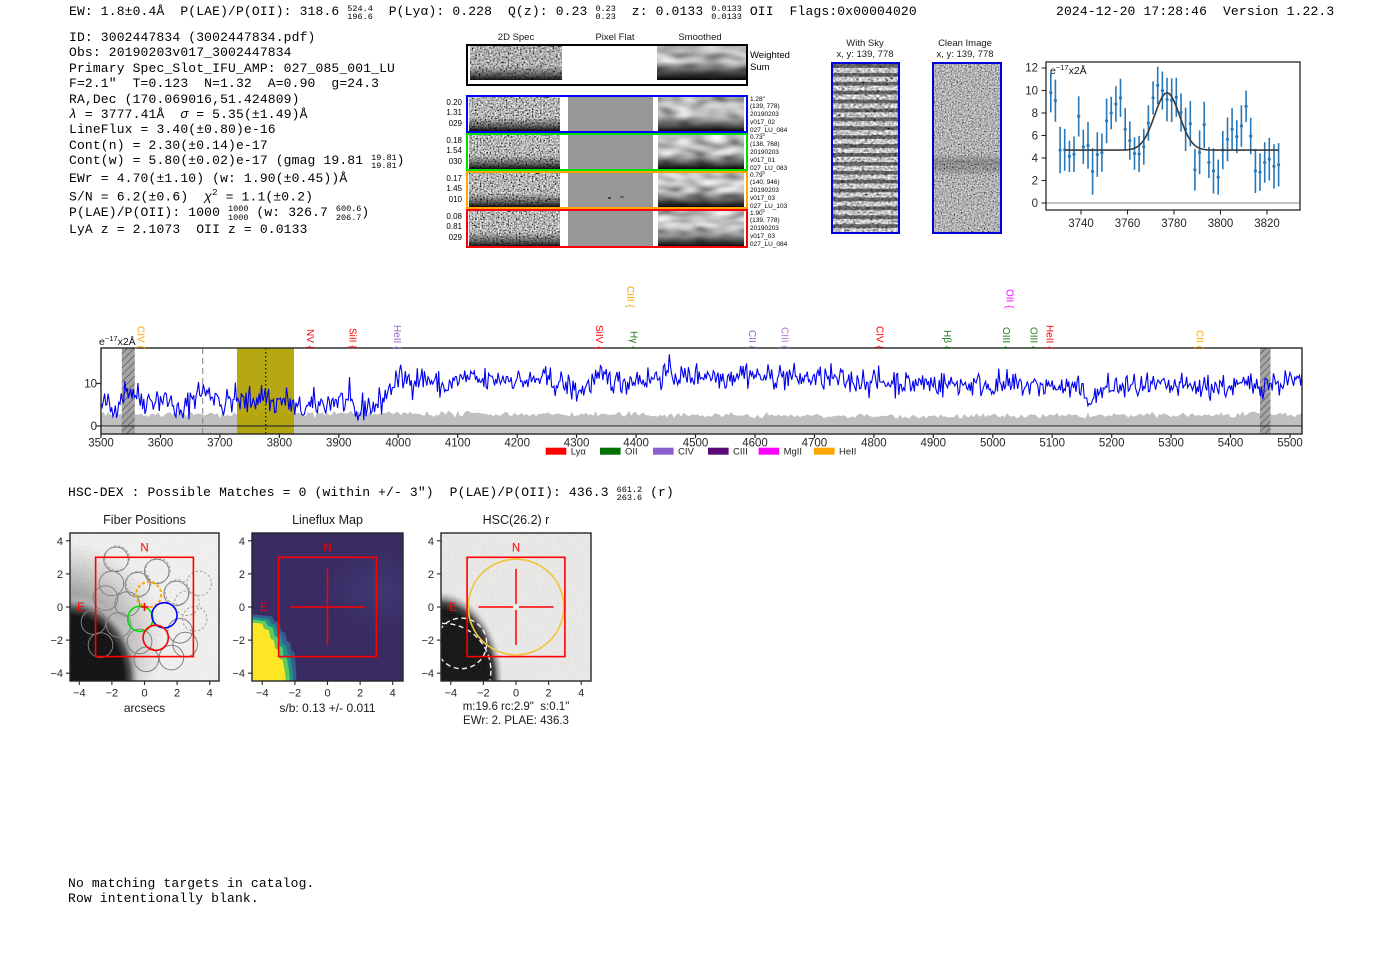 This screenshot has height=953, width=1400. What do you see at coordinates (1035, 137) in the screenshot?
I see `svg-text: 6` at bounding box center [1035, 137].